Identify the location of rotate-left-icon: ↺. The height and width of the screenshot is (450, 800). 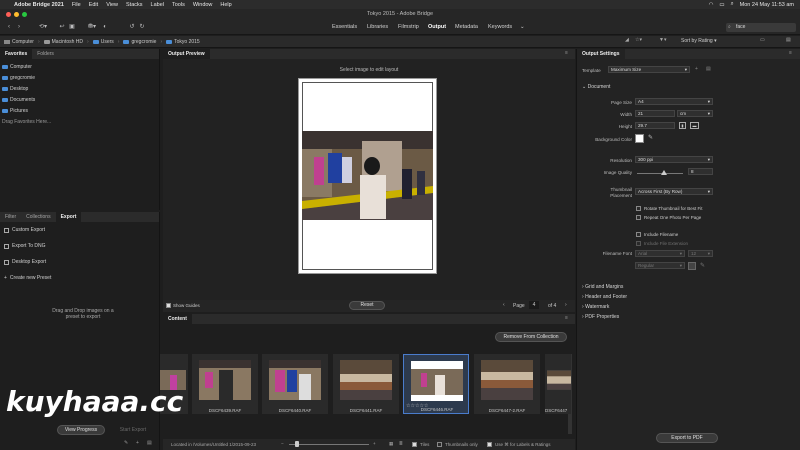
(132, 27).